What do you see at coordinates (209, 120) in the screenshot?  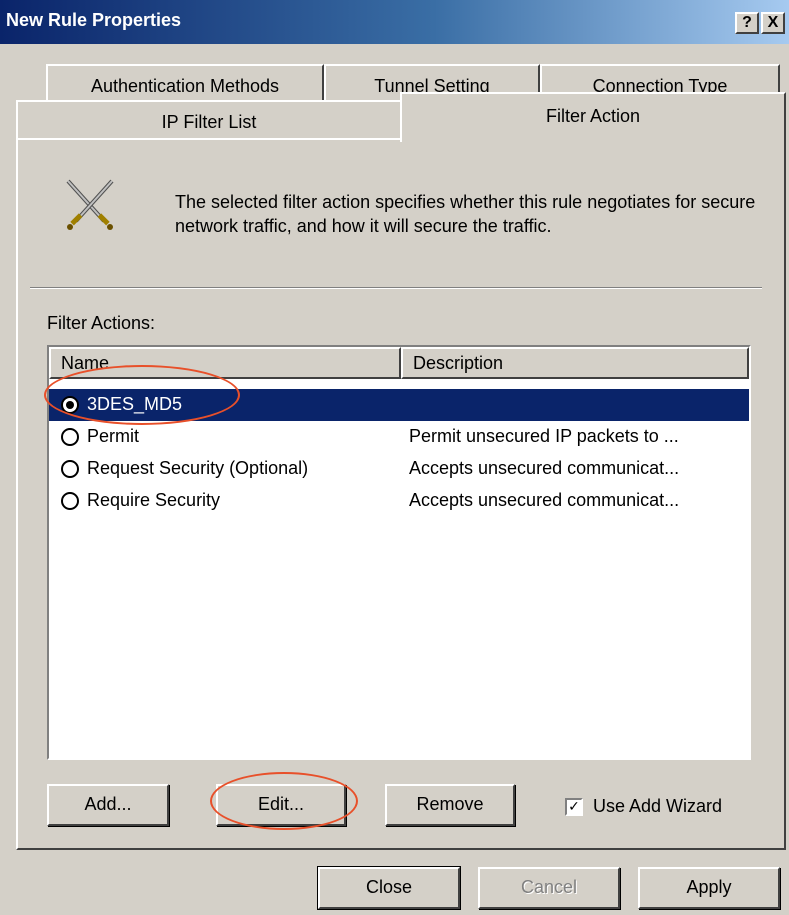 I see `tab-ip-filter-list: IP Filter List` at bounding box center [209, 120].